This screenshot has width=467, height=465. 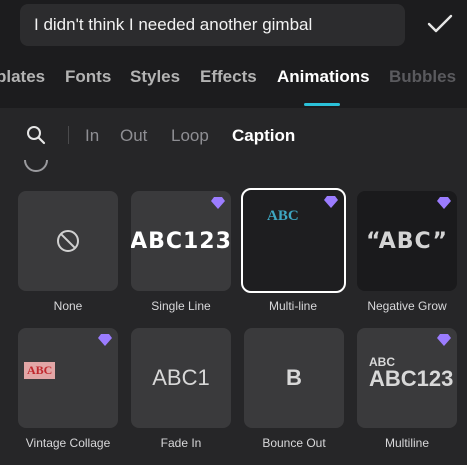 I want to click on apply-option-row, so click(x=233, y=167).